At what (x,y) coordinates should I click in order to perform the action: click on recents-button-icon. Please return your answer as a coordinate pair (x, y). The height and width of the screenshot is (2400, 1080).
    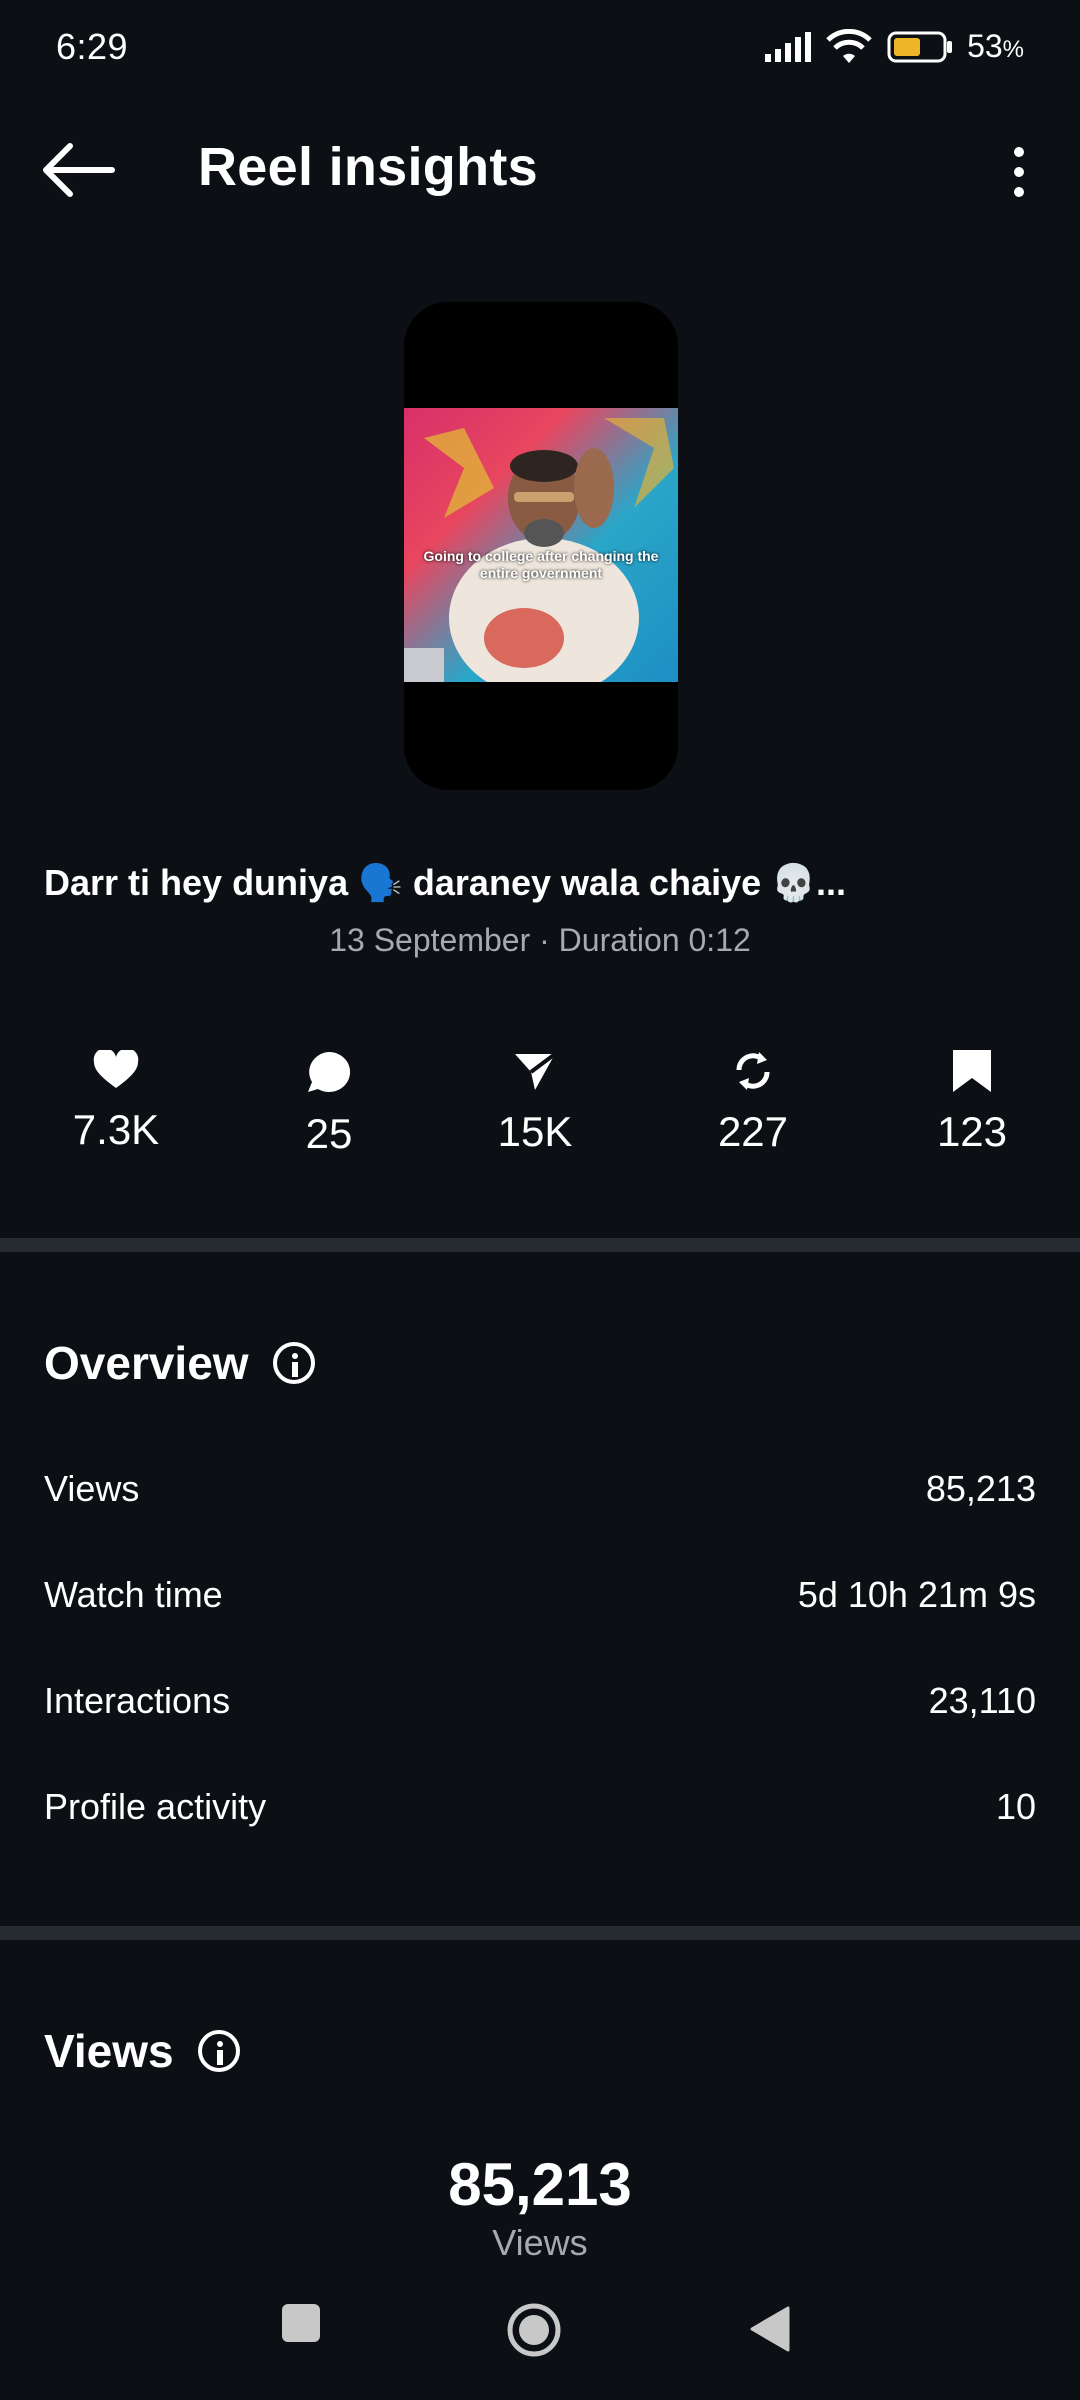
    Looking at the image, I should click on (301, 2323).